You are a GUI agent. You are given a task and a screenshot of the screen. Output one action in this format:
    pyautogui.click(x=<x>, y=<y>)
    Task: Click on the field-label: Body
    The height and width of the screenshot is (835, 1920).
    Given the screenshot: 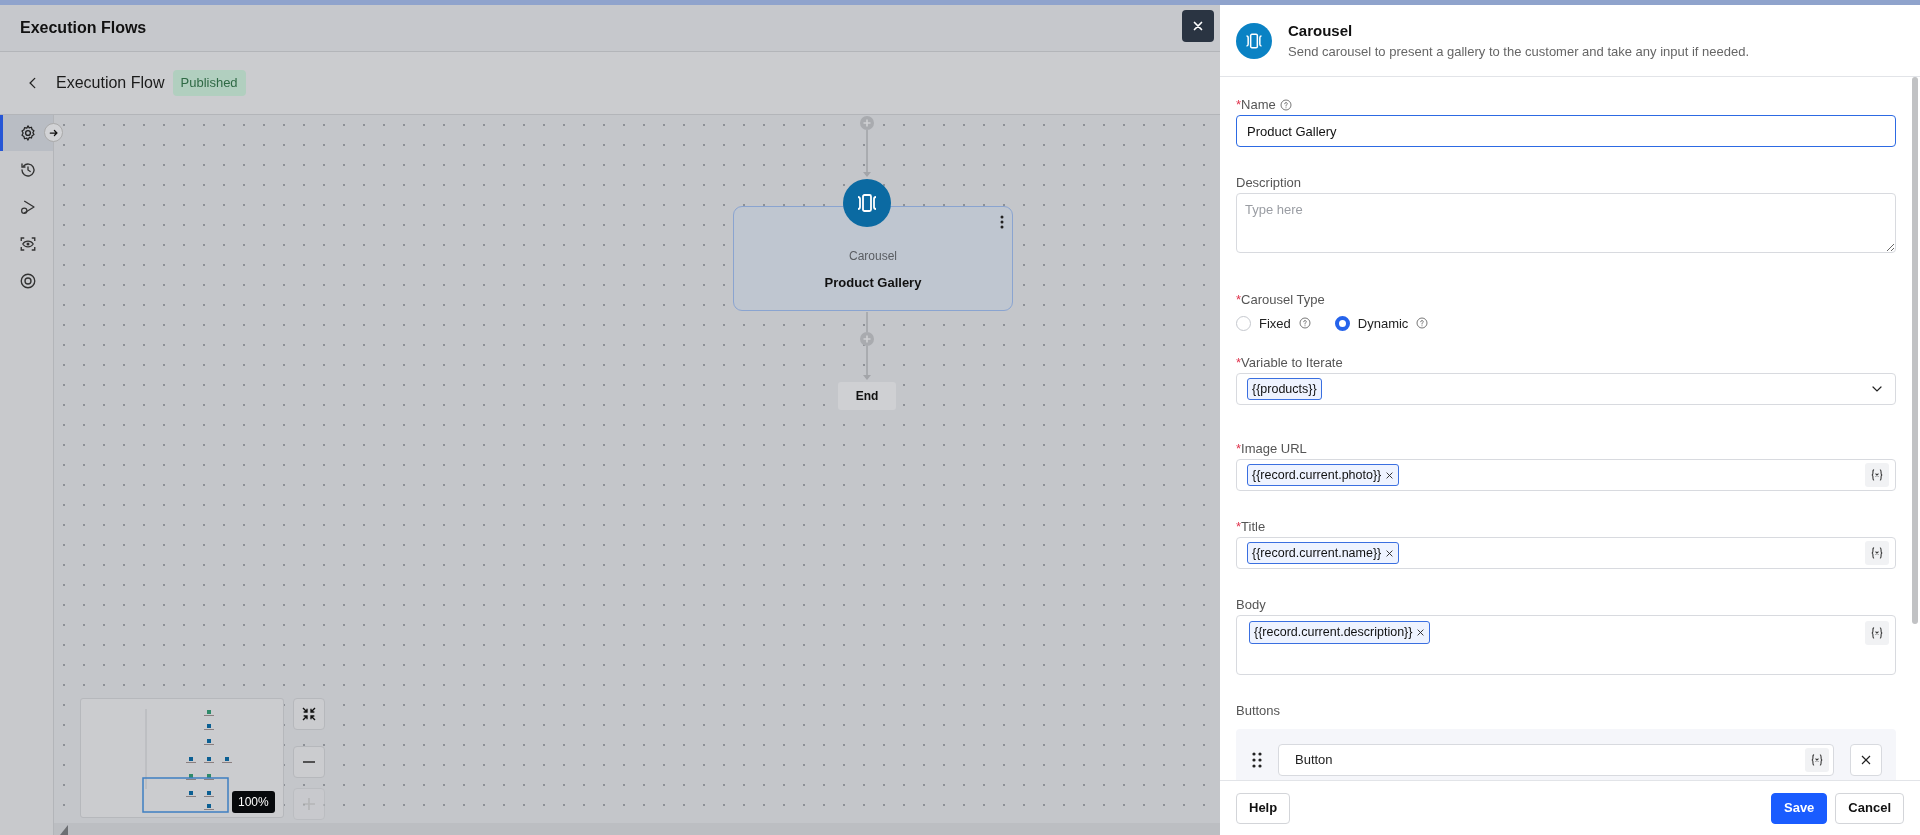 What is the action you would take?
    pyautogui.click(x=1251, y=605)
    